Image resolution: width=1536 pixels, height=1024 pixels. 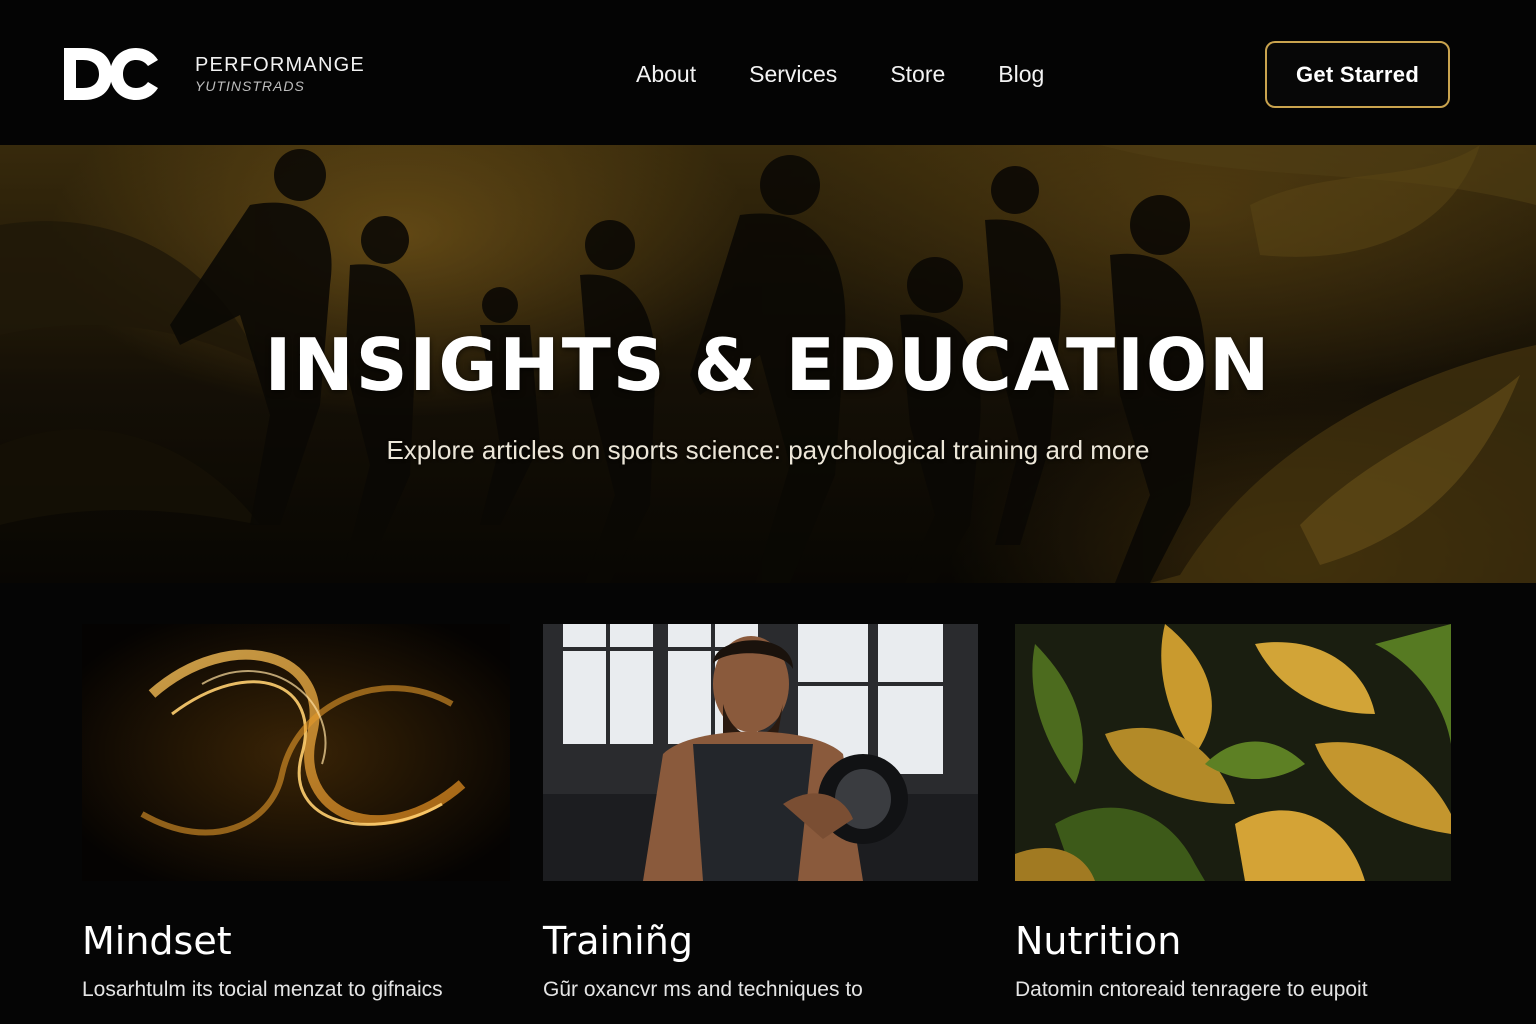 I want to click on brand-block: PERFORMANGE YUTINSTRADS, so click(x=280, y=74).